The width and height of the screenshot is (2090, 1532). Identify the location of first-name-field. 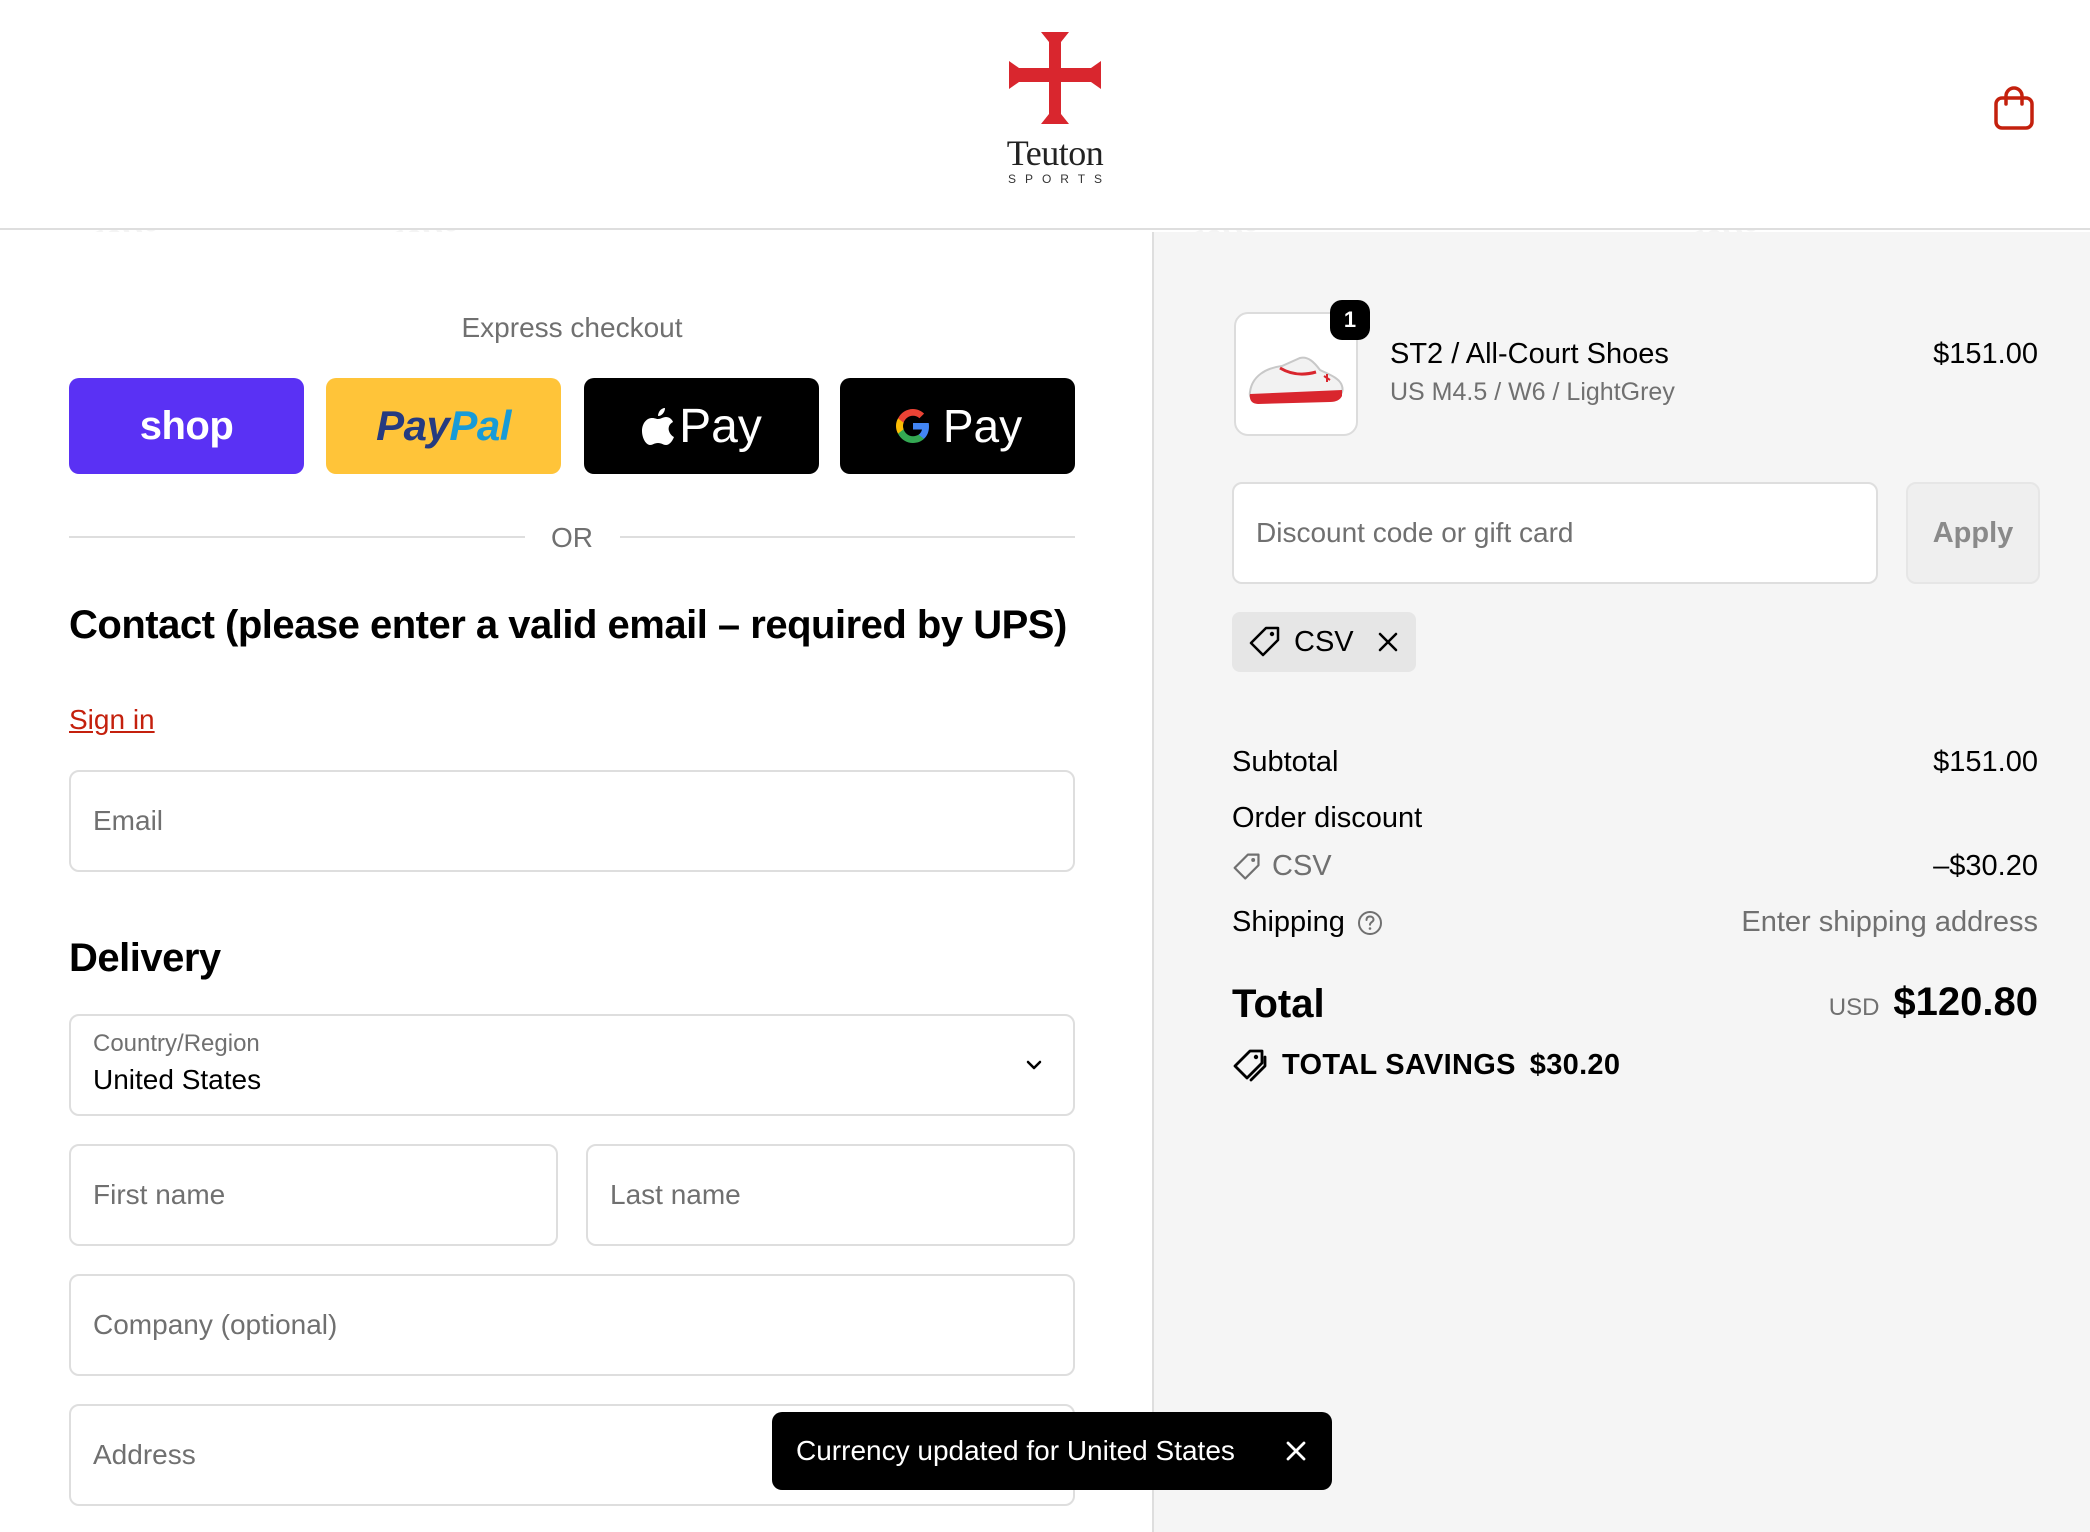
(313, 1195).